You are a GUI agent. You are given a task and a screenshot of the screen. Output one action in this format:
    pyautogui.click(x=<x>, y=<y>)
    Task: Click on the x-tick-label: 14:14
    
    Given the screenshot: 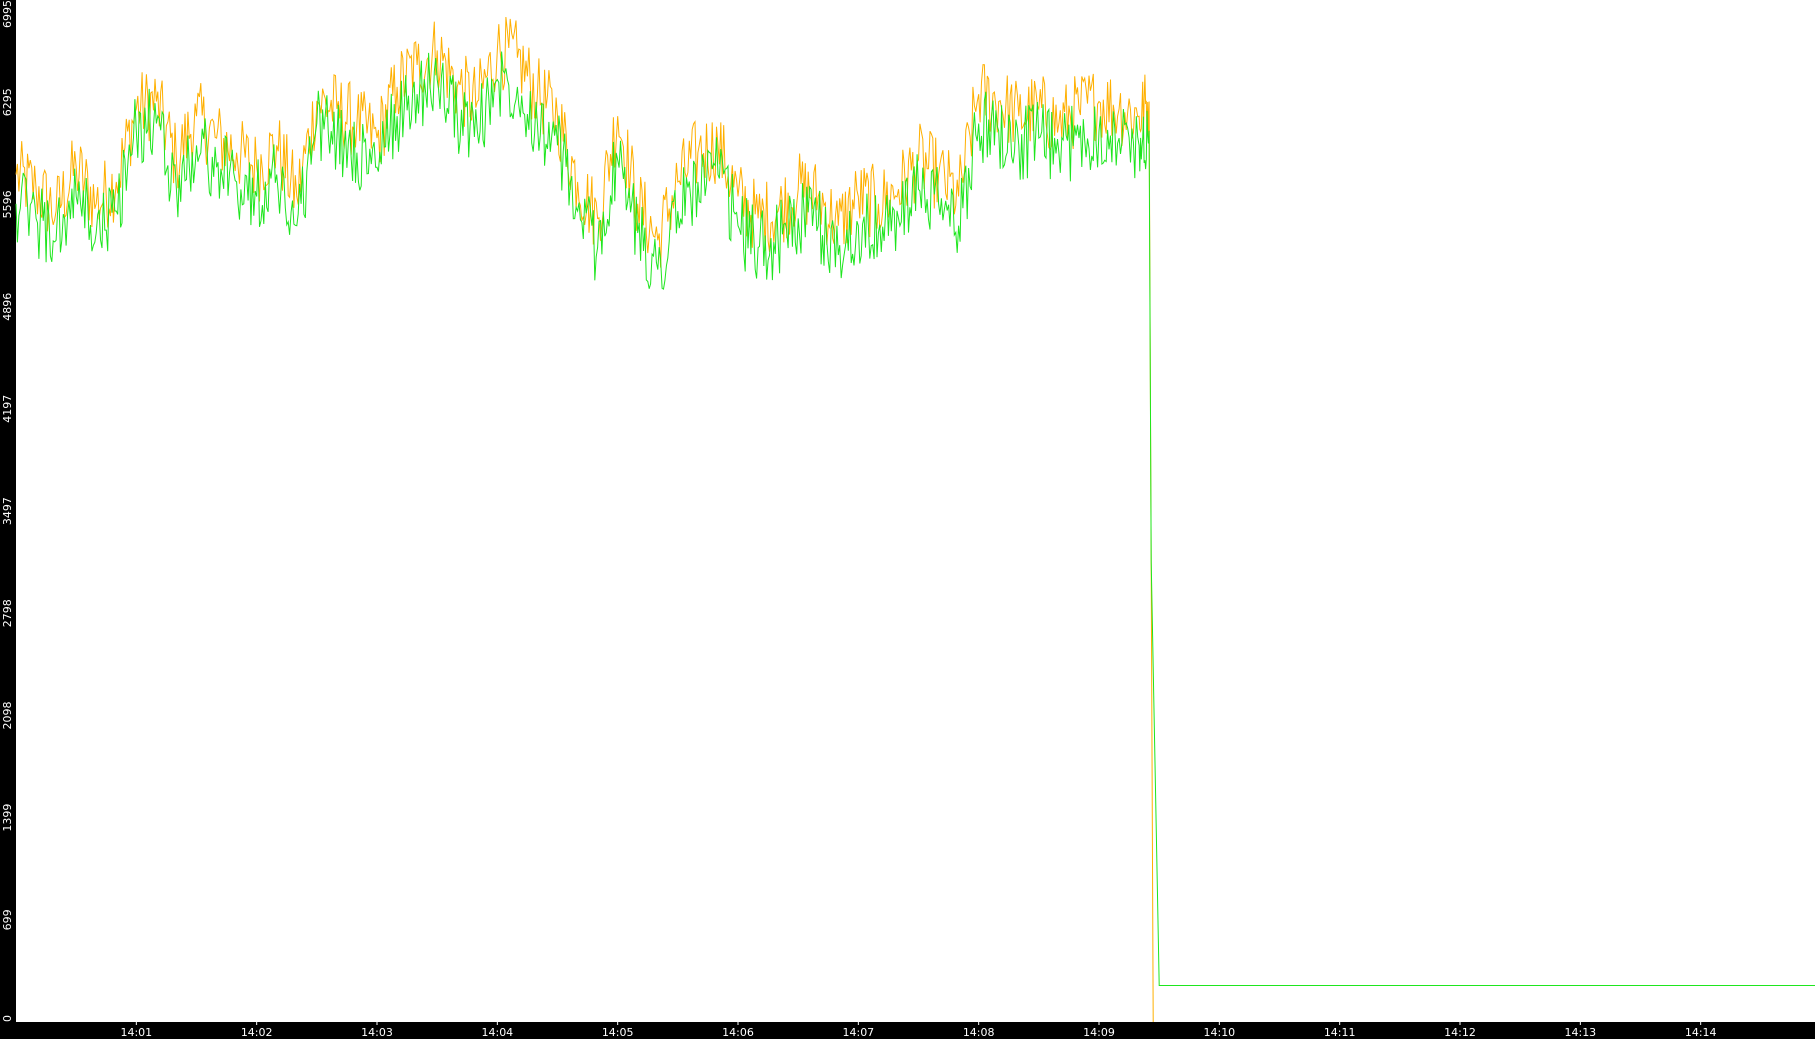 What is the action you would take?
    pyautogui.click(x=1701, y=1032)
    